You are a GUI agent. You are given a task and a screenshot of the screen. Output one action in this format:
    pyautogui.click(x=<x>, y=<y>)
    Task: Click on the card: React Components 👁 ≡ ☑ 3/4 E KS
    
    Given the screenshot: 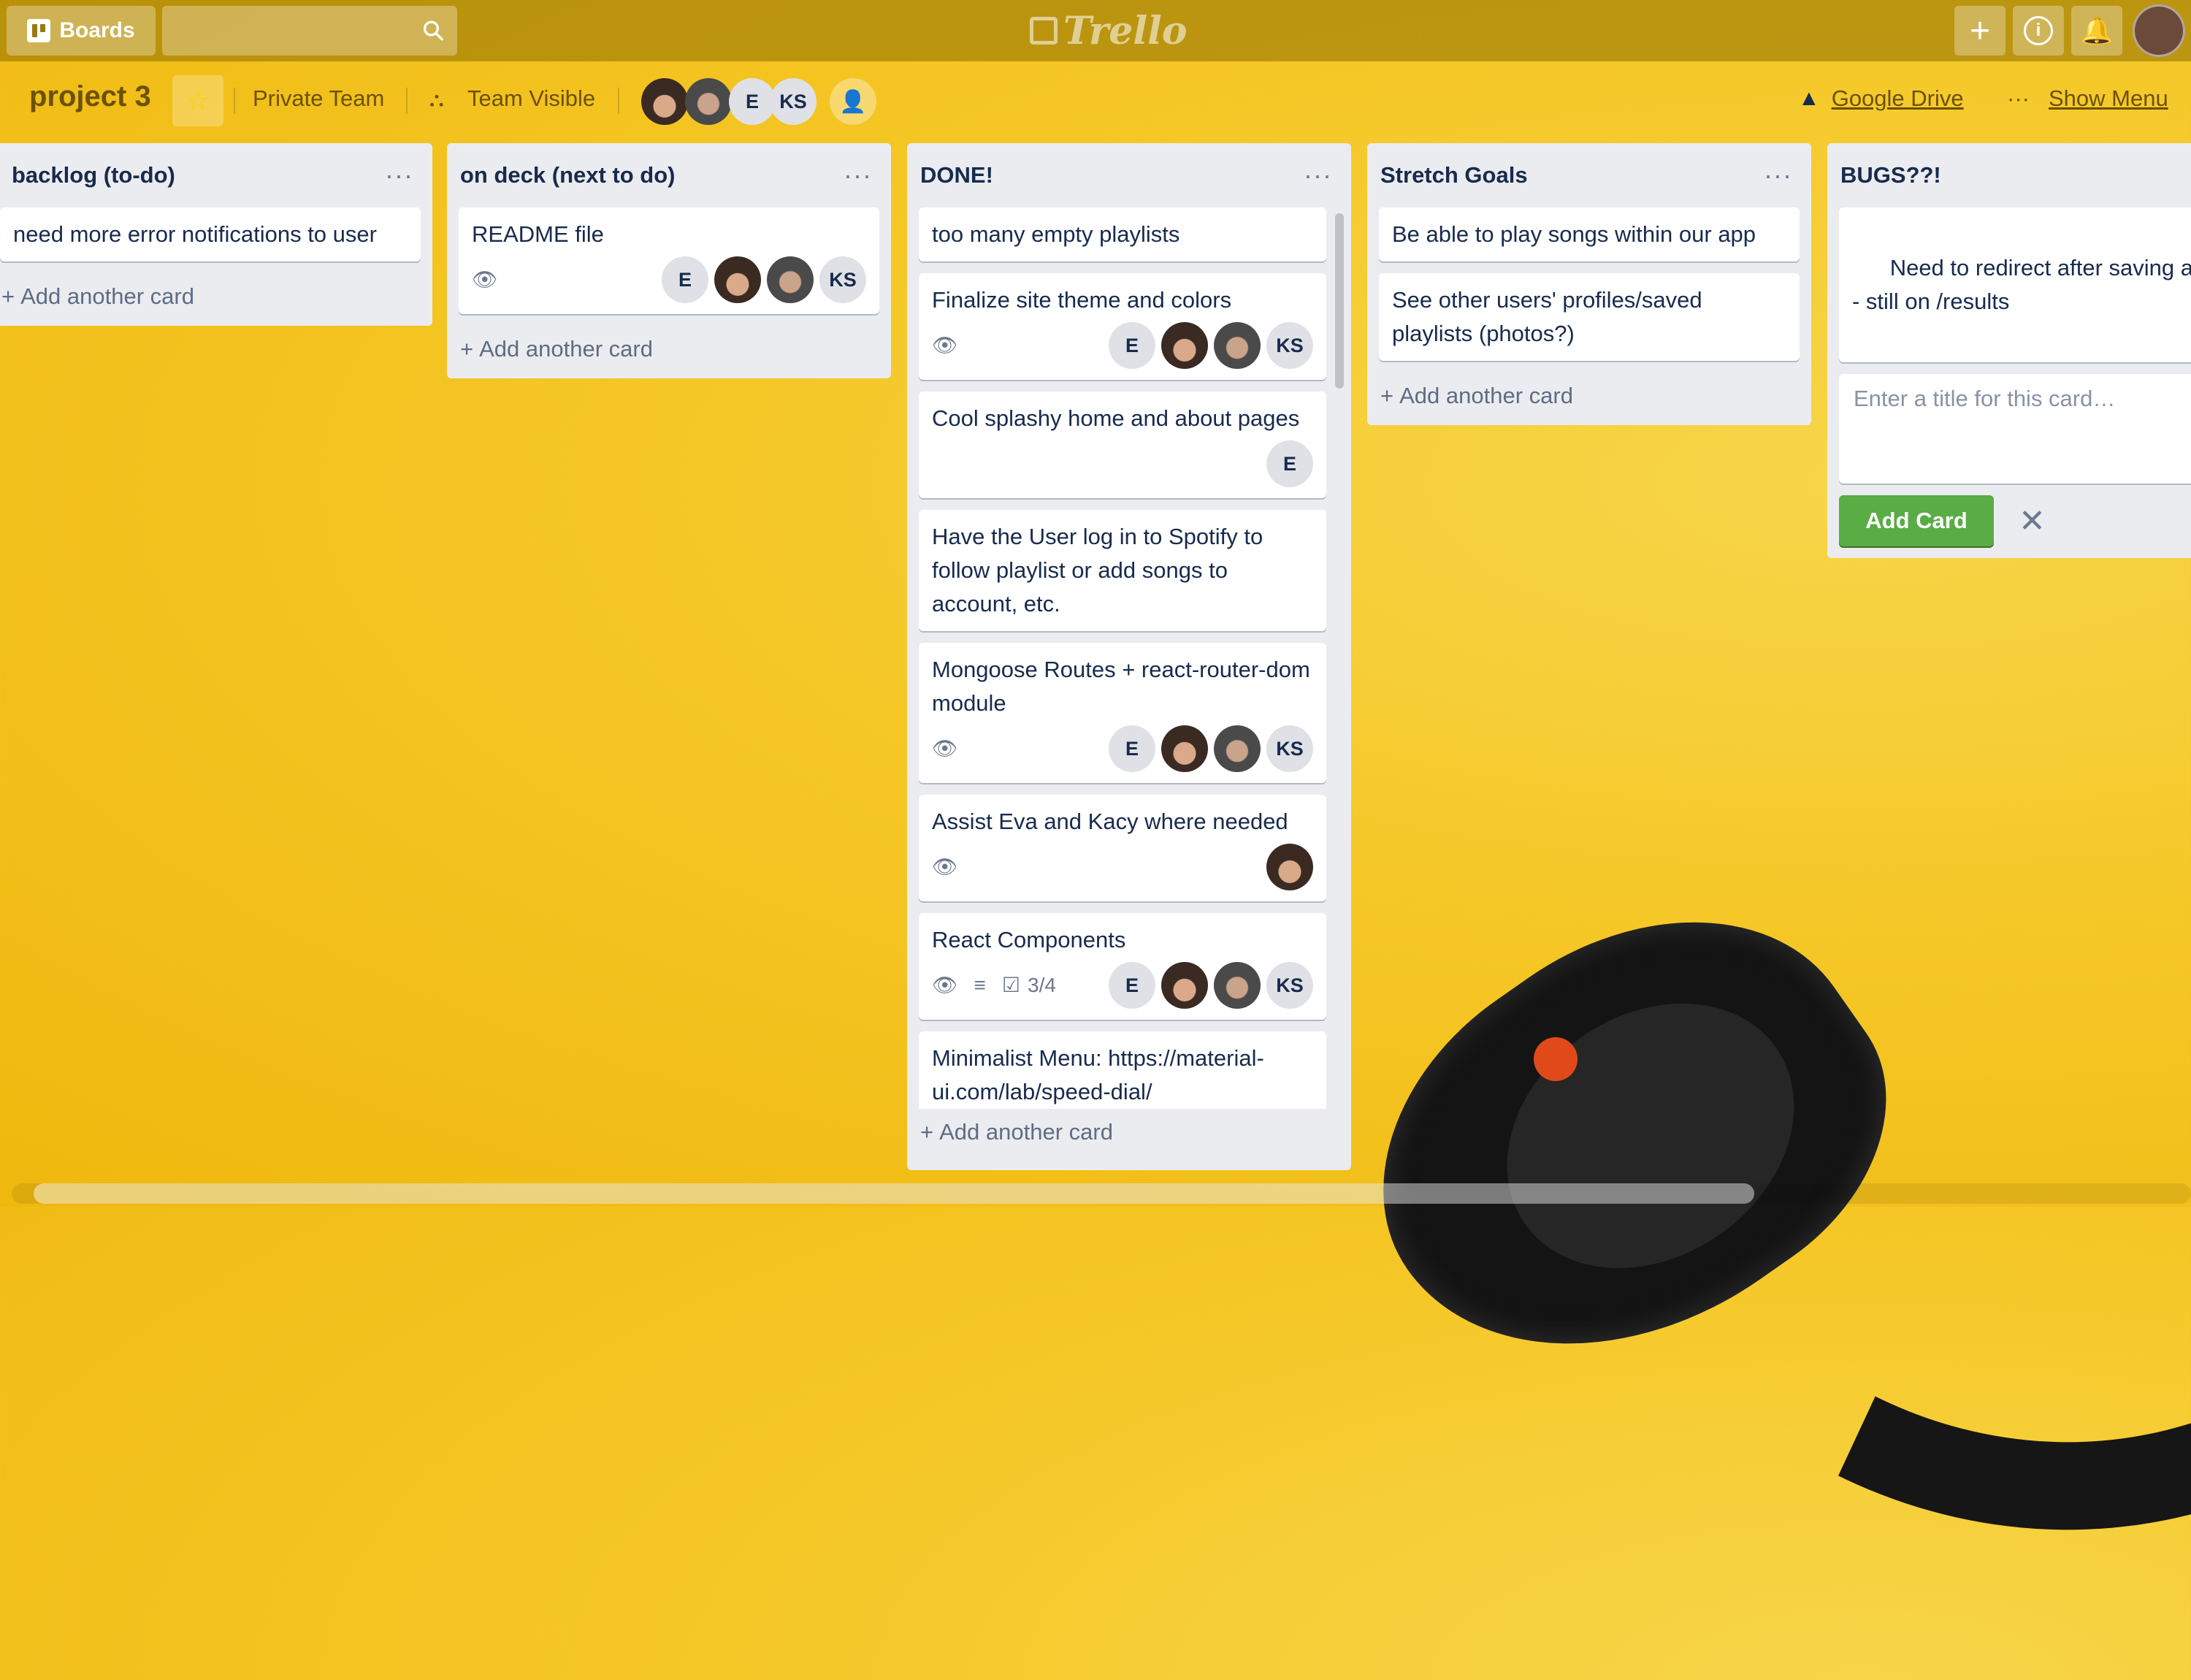 What is the action you would take?
    pyautogui.click(x=1122, y=966)
    